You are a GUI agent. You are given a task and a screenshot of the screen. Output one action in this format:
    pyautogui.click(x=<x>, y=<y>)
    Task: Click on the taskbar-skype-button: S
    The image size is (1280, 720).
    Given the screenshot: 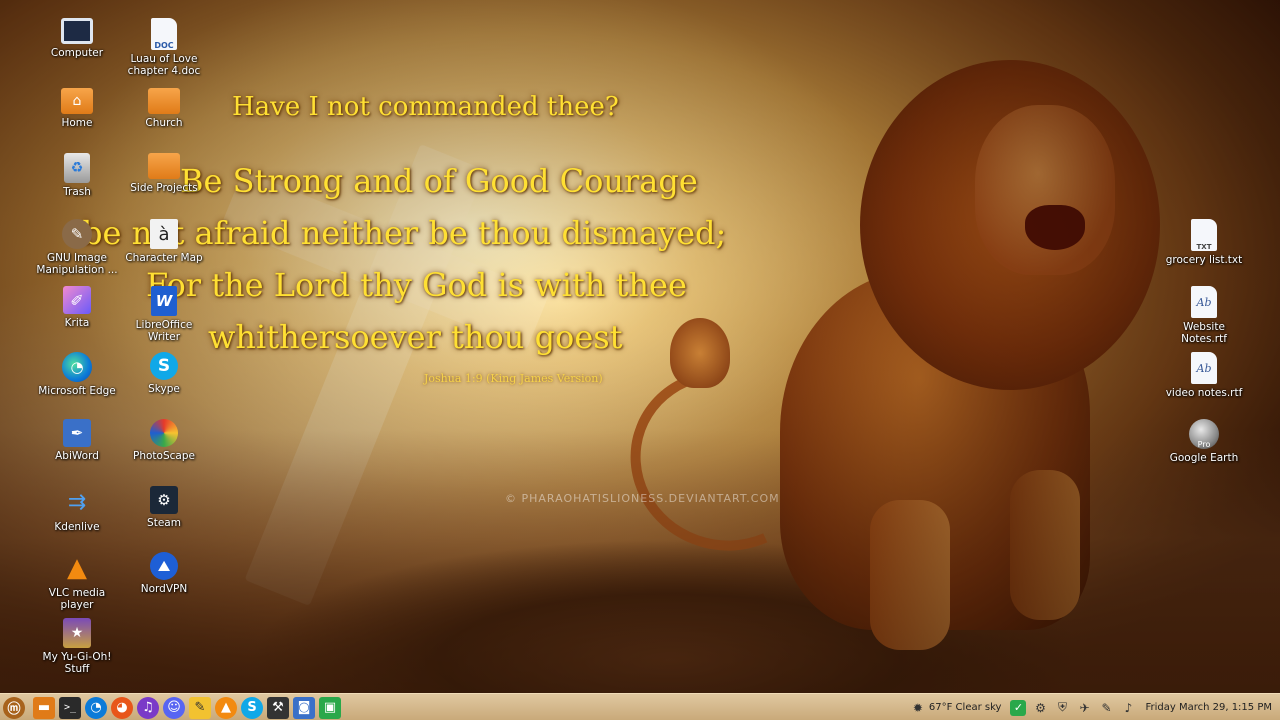 What is the action you would take?
    pyautogui.click(x=252, y=707)
    